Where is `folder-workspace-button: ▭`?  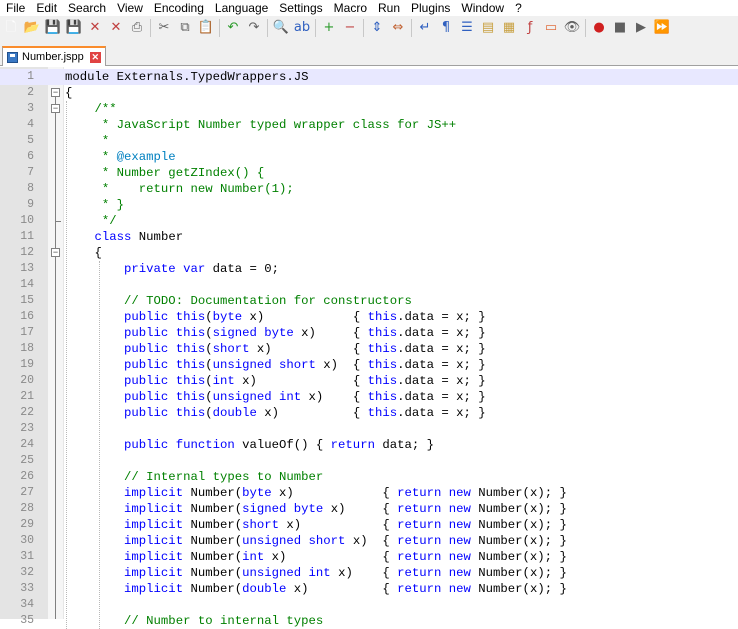 folder-workspace-button: ▭ is located at coordinates (551, 28).